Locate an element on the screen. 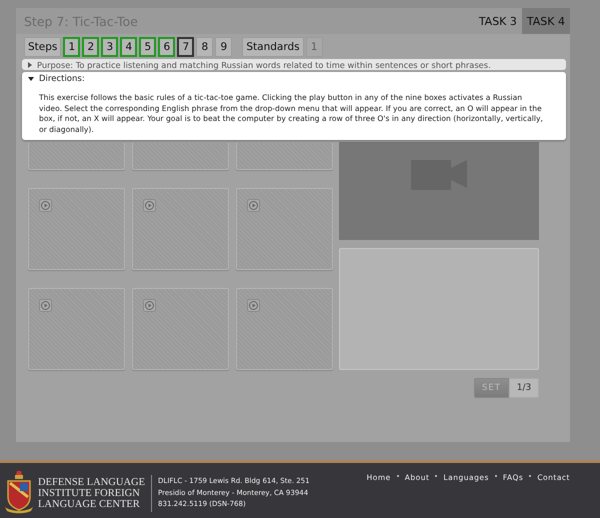 This screenshot has width=600, height=518. step-button: 9 is located at coordinates (223, 47).